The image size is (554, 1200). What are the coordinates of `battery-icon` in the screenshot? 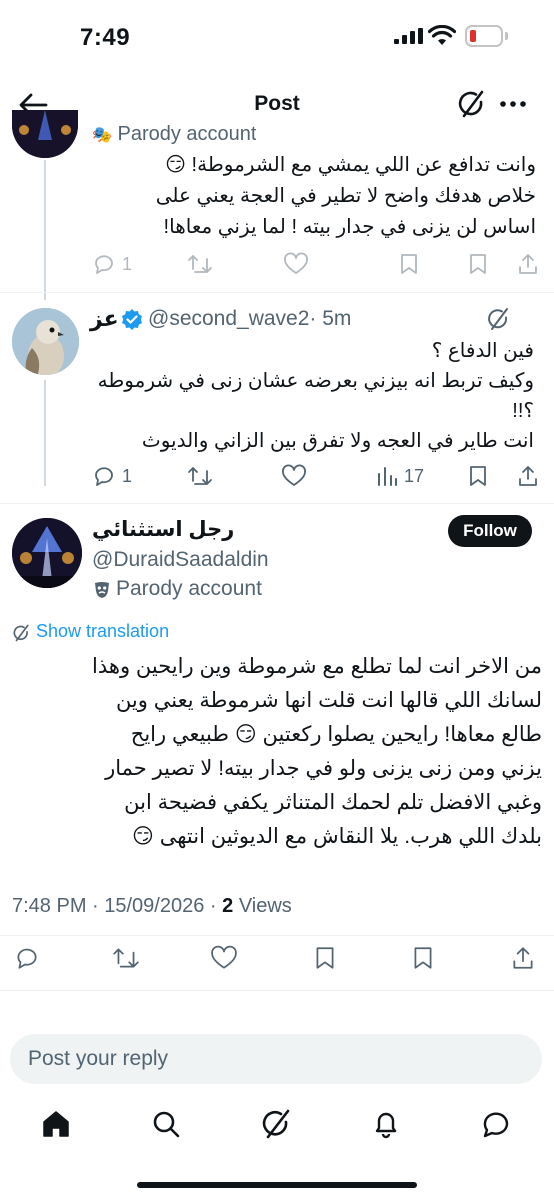 It's located at (484, 36).